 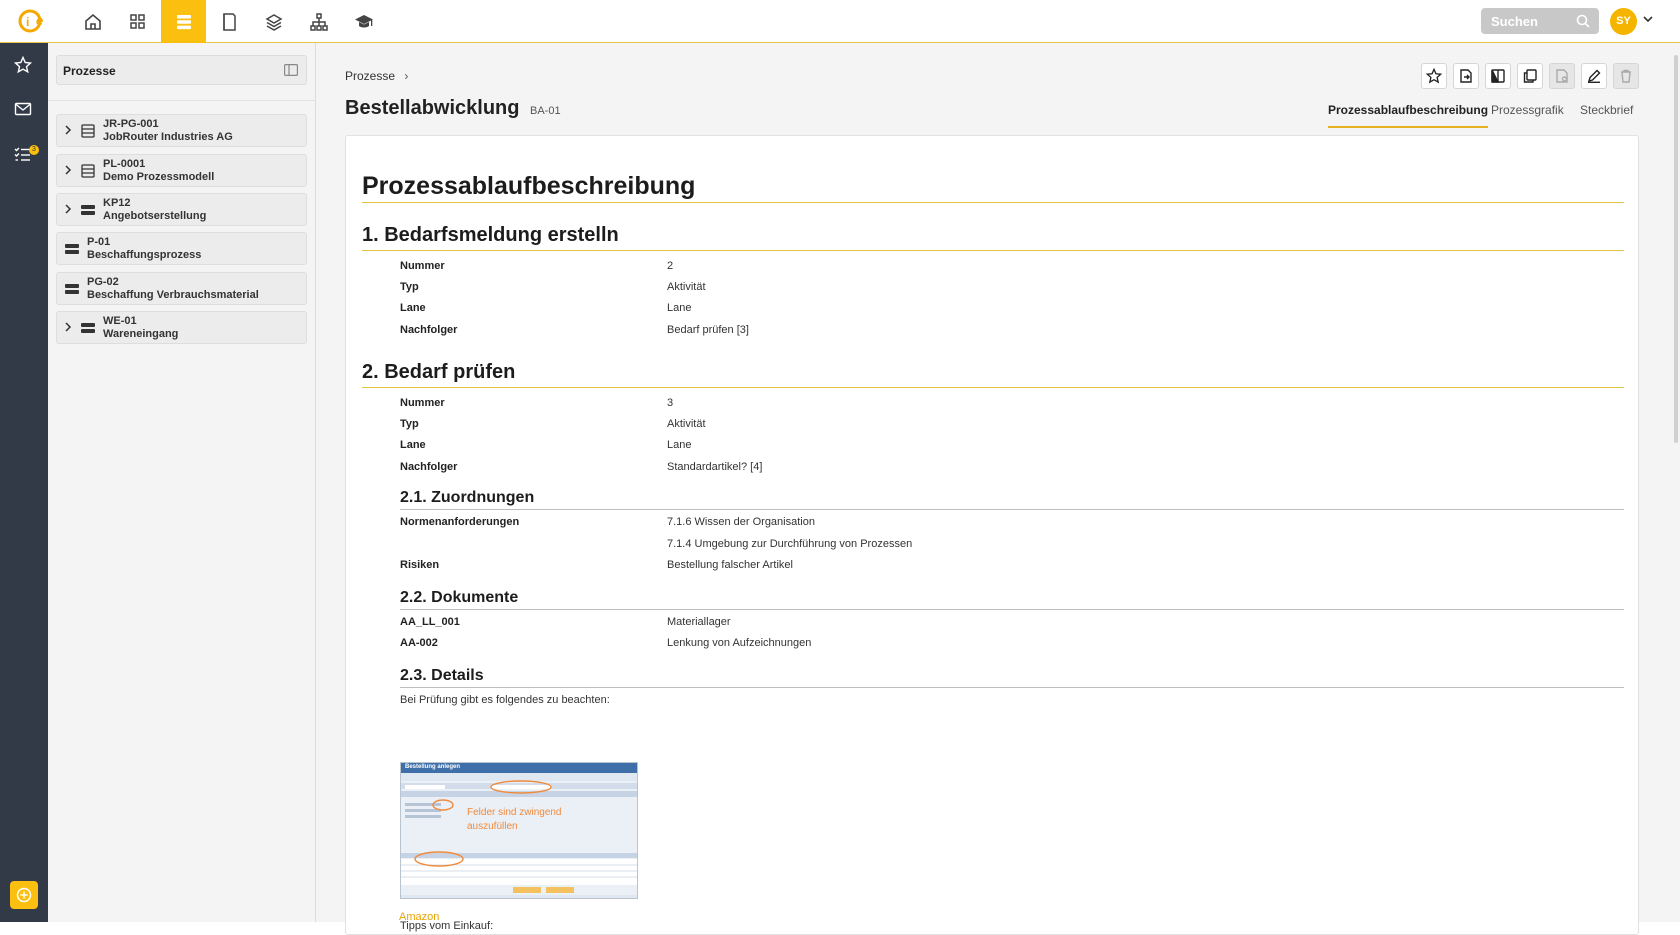 I want to click on scrollbar-thumb, so click(x=1676, y=249).